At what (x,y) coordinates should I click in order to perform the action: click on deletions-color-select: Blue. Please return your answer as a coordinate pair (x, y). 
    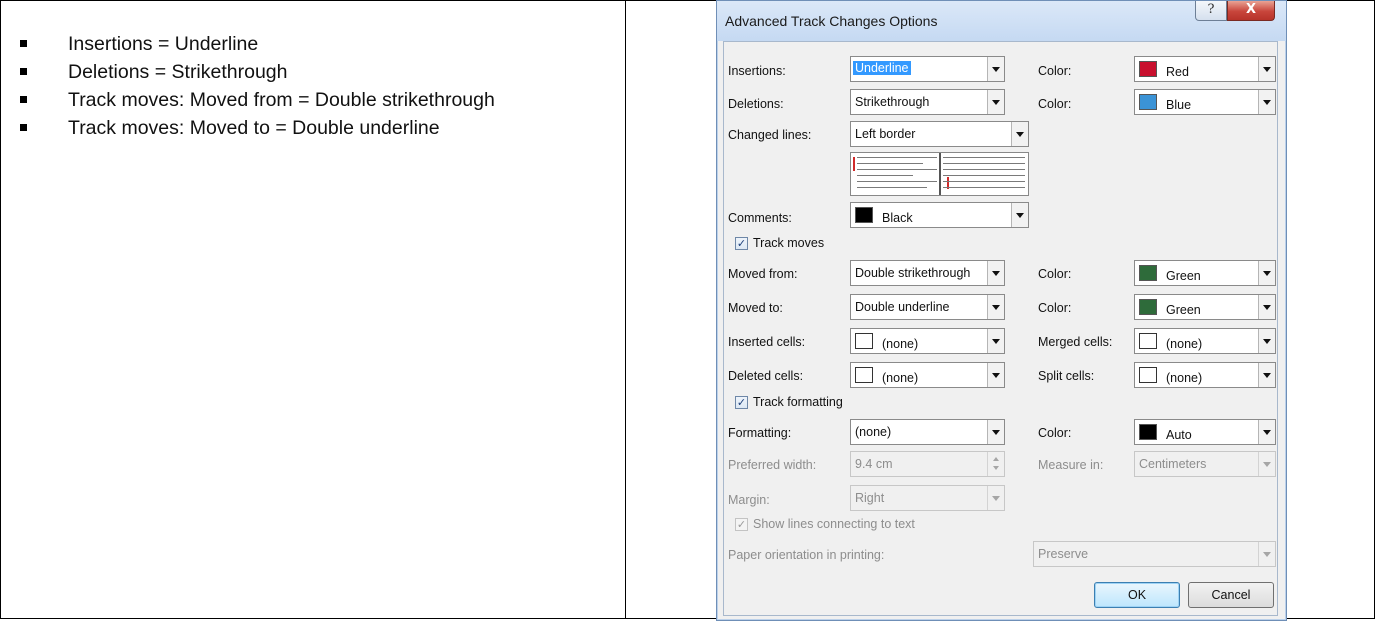
    Looking at the image, I should click on (1205, 102).